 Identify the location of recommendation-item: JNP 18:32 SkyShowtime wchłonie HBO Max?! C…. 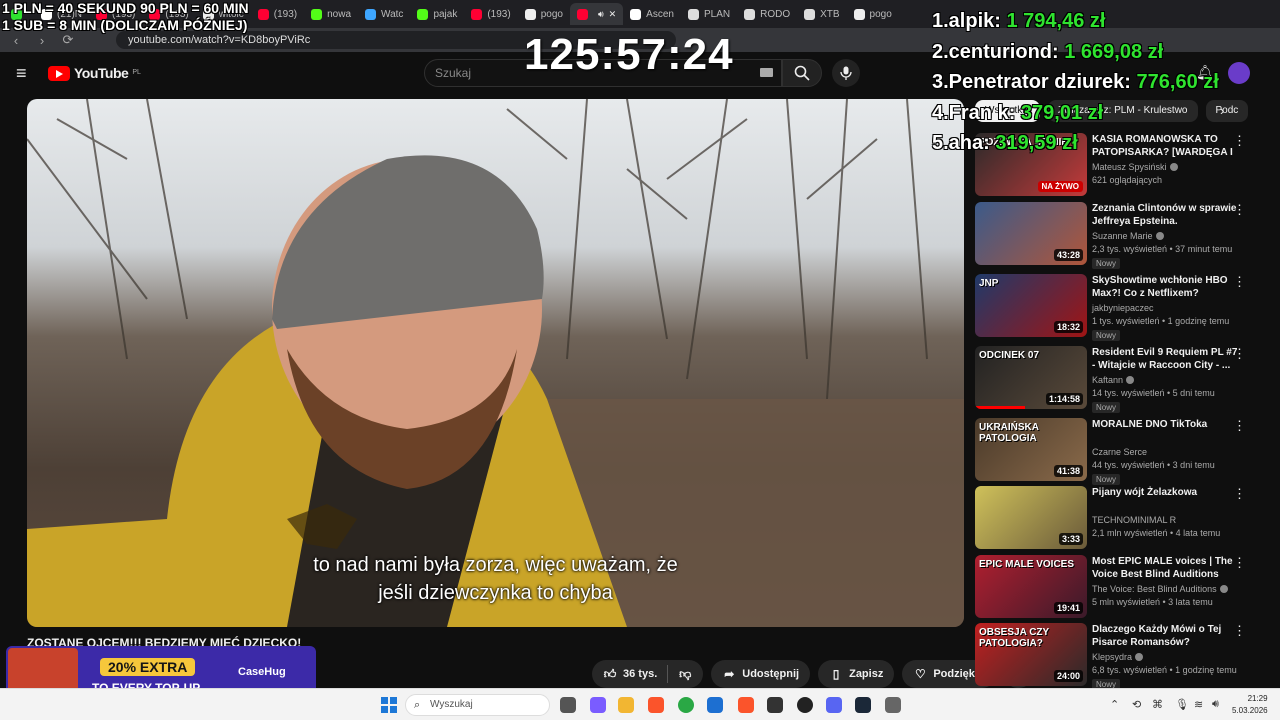
(1119, 307).